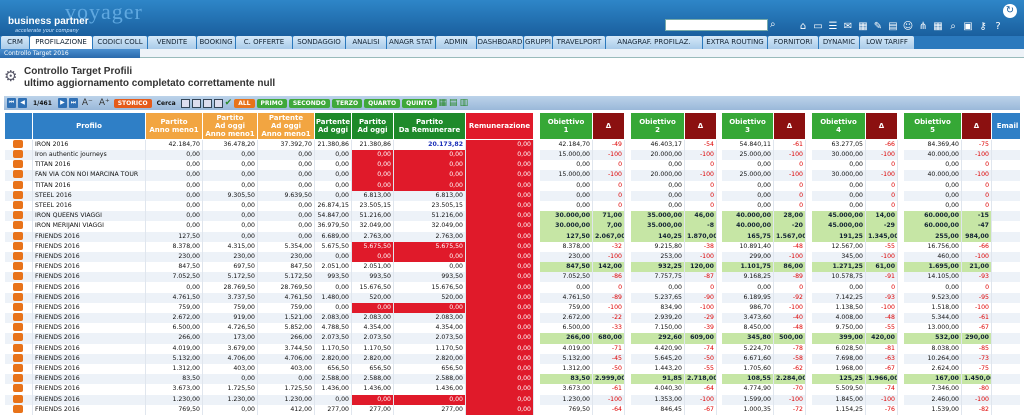 Image resolution: width=1024 pixels, height=415 pixels. What do you see at coordinates (411, 42) in the screenshot?
I see `tab-anagr-stat: ANAGR STAT` at bounding box center [411, 42].